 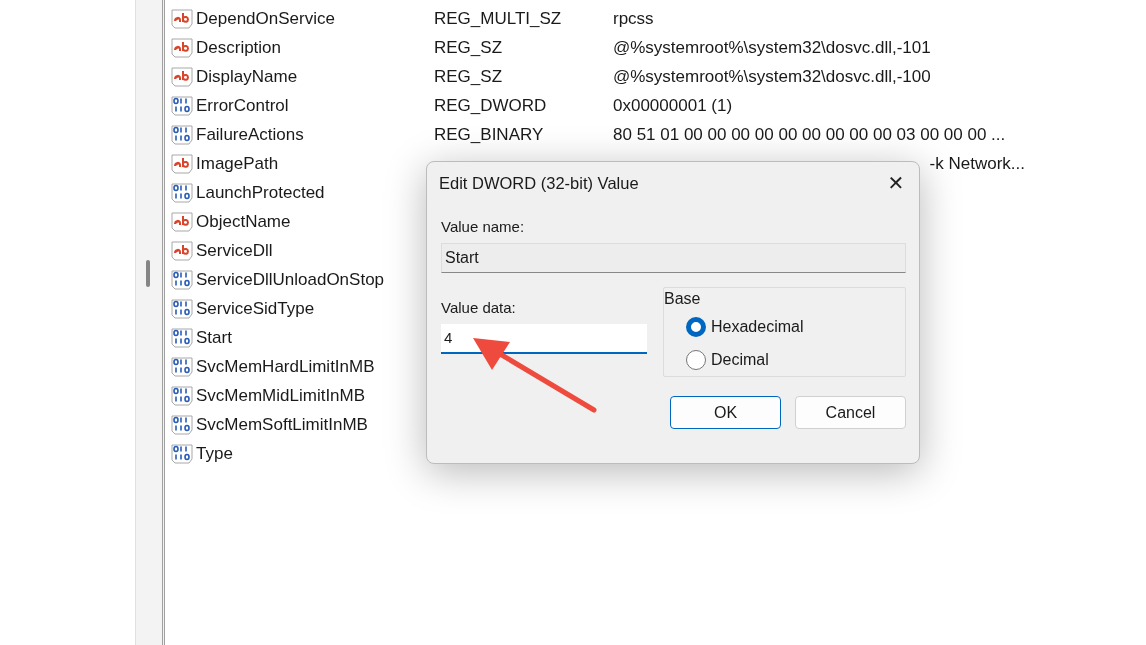 I want to click on value-name: ServiceSidType, so click(x=255, y=308).